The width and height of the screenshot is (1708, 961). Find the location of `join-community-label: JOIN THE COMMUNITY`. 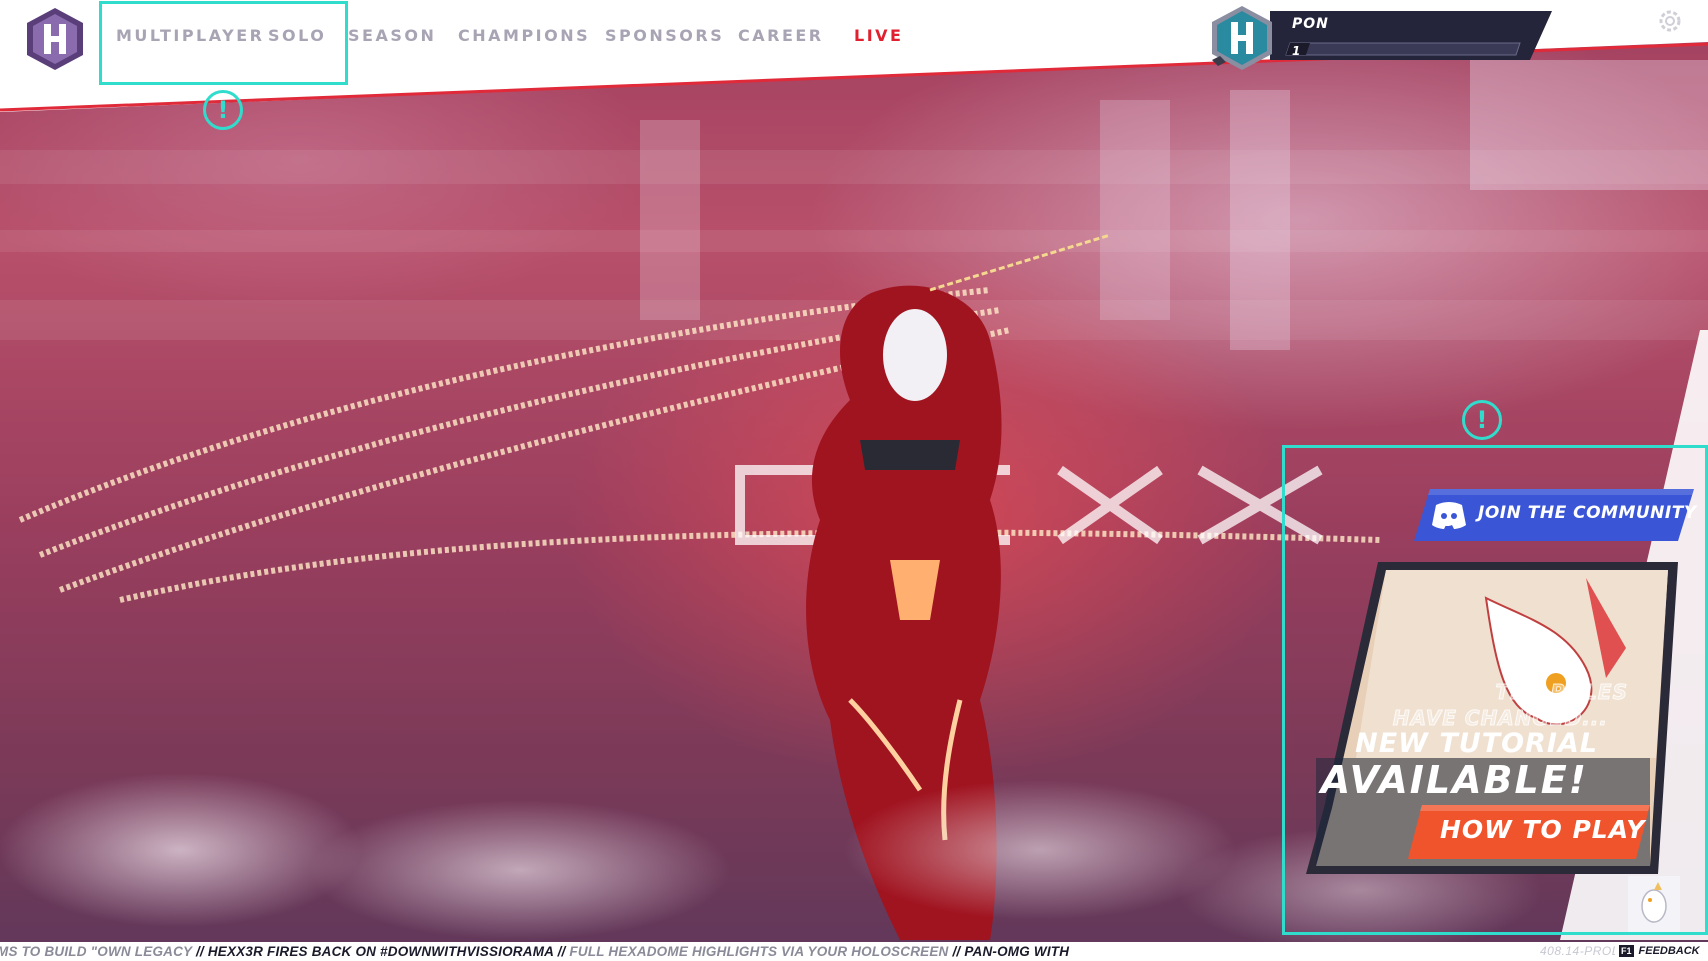

join-community-label: JOIN THE COMMUNITY is located at coordinates (1587, 513).